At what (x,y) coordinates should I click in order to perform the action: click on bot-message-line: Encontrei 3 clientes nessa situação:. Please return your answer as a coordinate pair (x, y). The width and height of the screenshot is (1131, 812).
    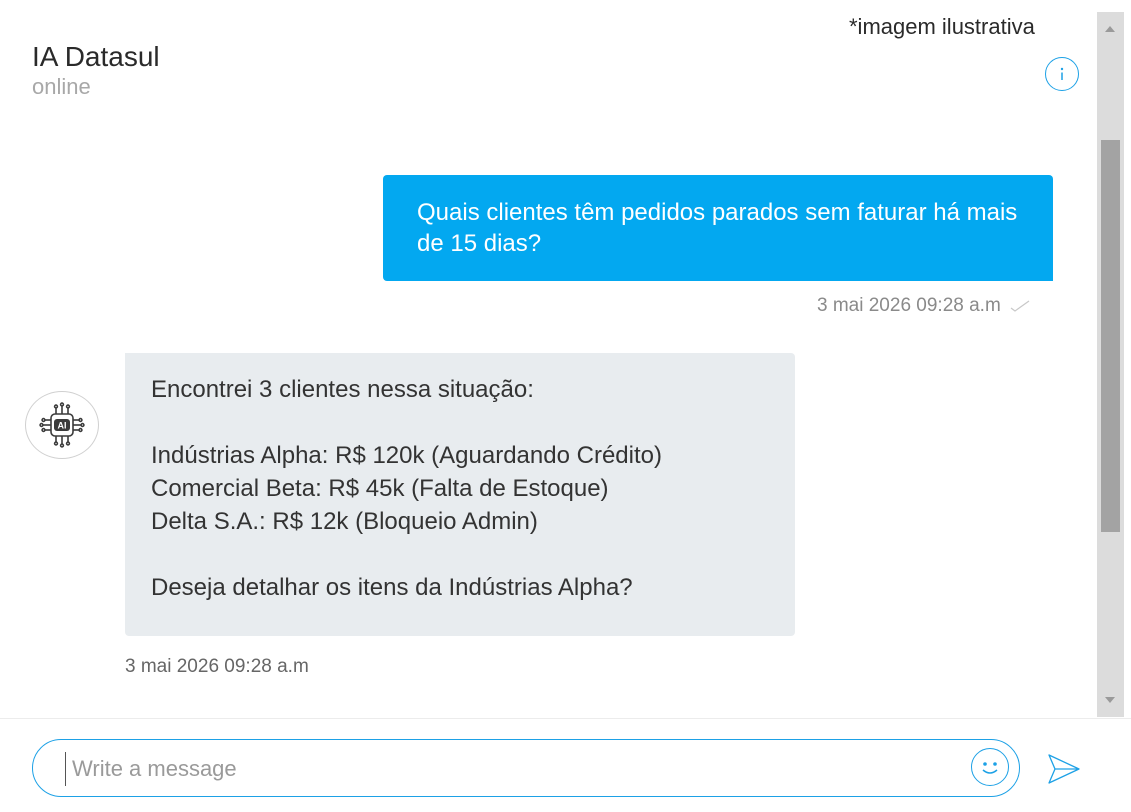
    Looking at the image, I should click on (342, 389).